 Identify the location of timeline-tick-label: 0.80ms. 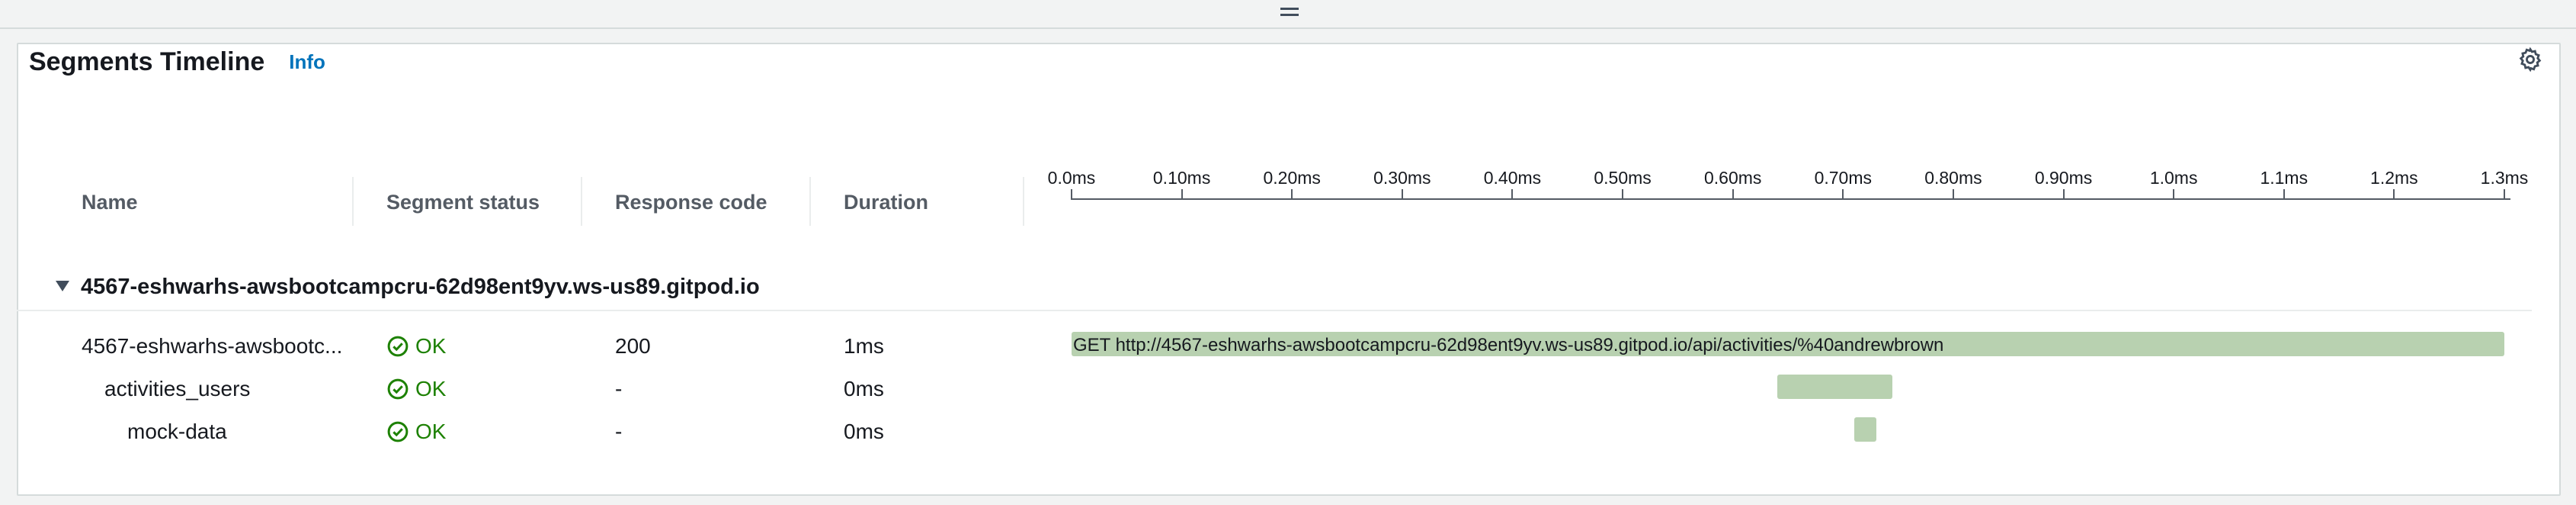
(1953, 178).